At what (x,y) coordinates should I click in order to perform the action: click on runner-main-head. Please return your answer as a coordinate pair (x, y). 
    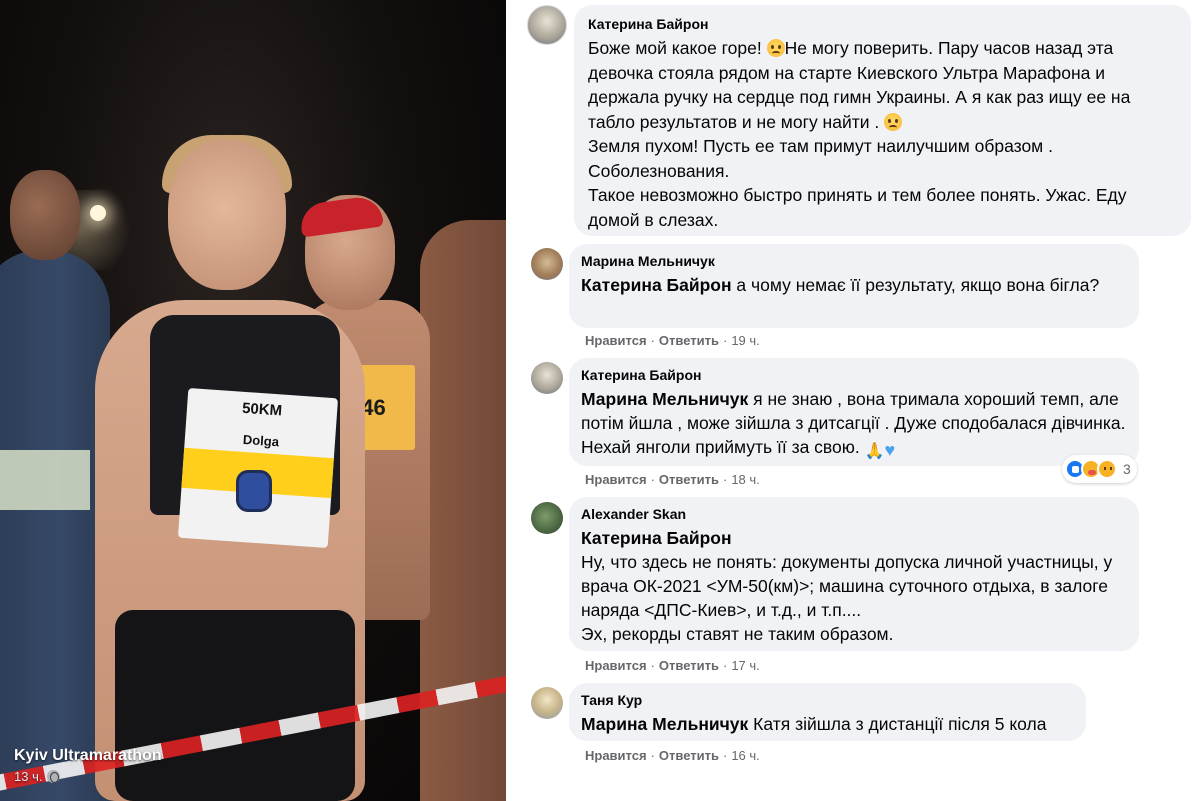
    Looking at the image, I should click on (227, 215).